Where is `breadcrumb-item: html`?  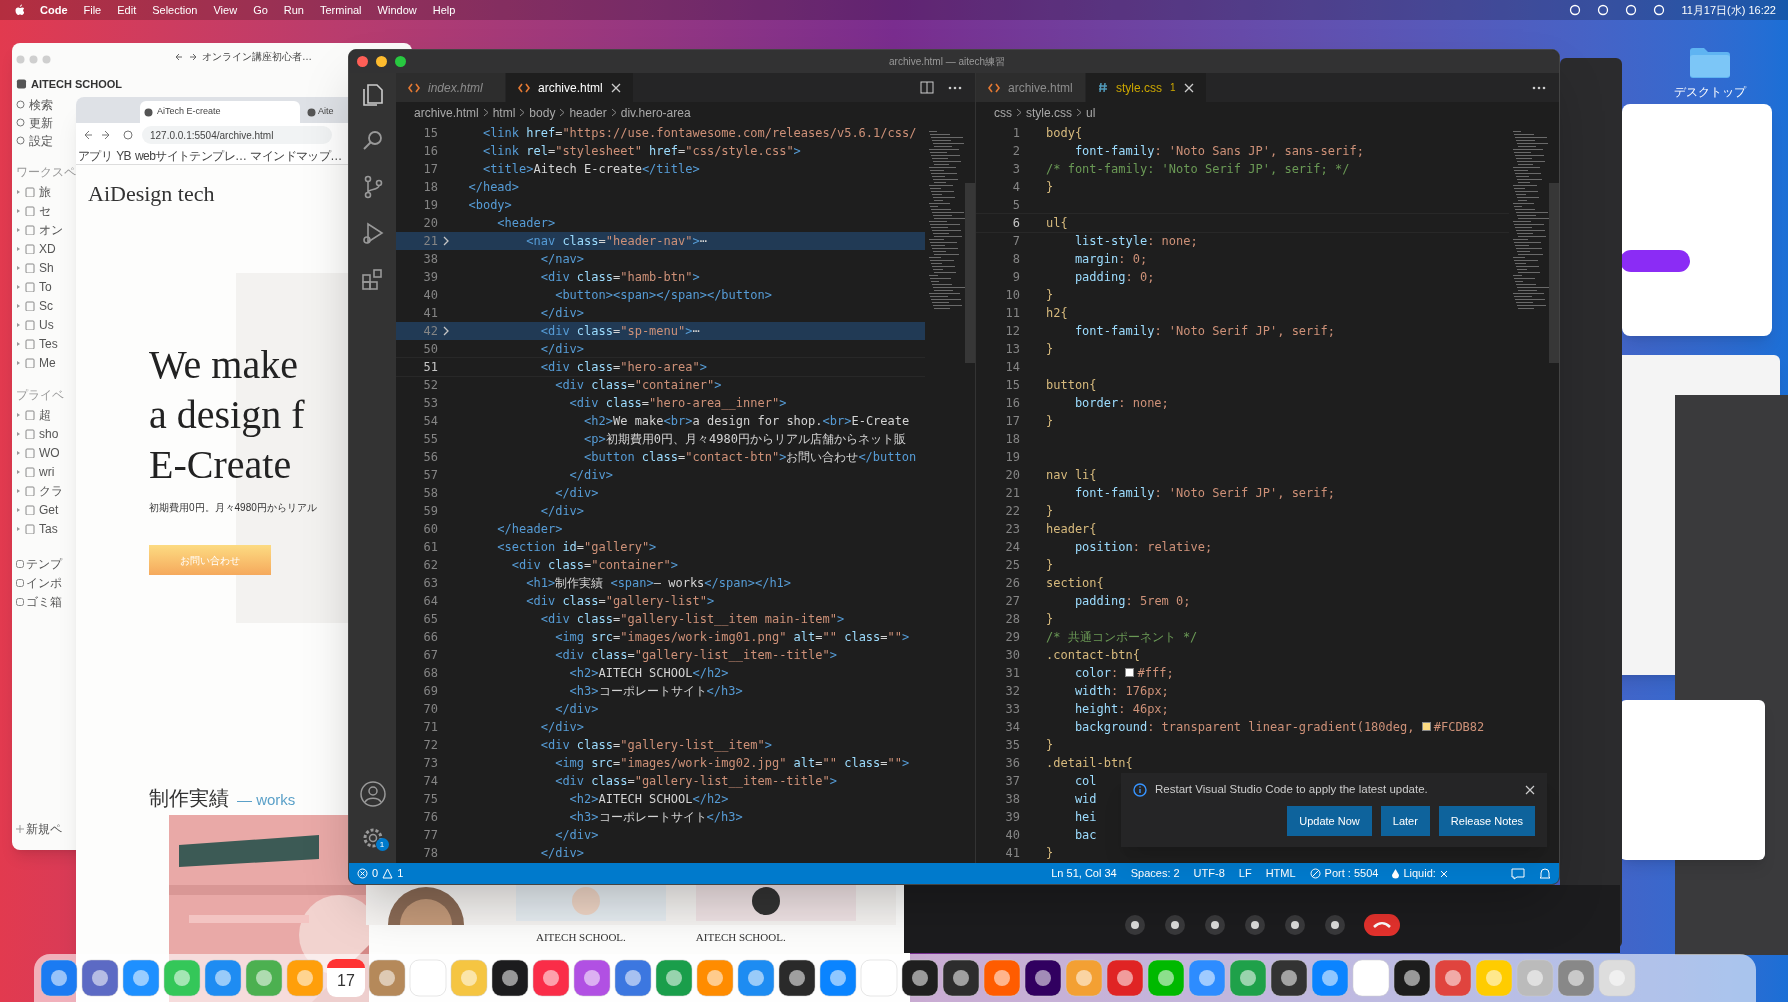
breadcrumb-item: html is located at coordinates (504, 112).